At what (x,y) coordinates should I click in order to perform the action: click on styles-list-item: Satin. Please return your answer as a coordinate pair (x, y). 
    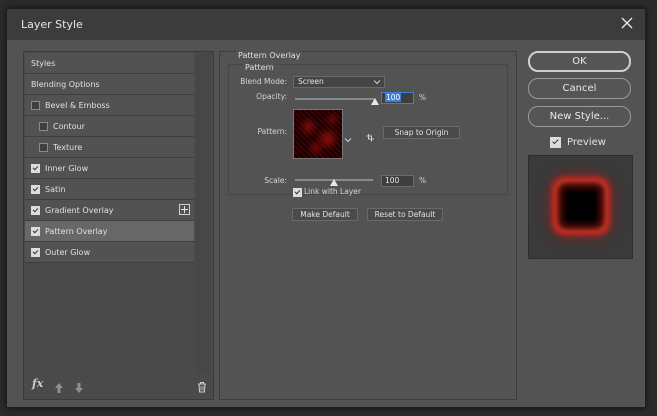
    Looking at the image, I should click on (109, 189).